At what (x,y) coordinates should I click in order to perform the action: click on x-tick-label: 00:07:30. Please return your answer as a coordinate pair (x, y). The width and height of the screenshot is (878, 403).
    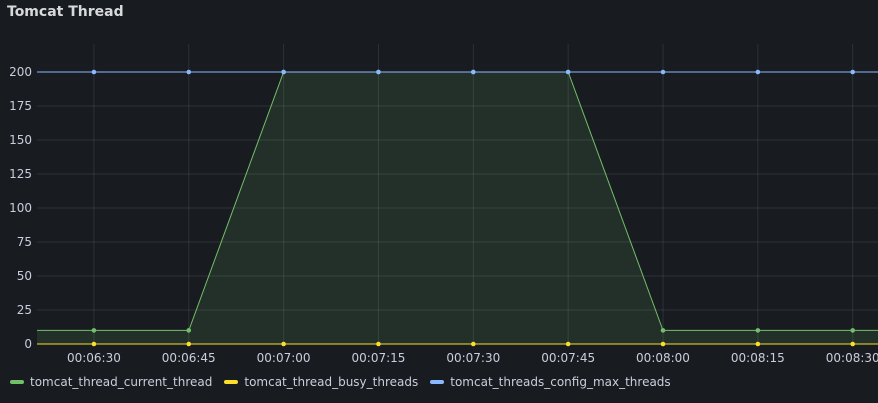
    Looking at the image, I should click on (473, 358).